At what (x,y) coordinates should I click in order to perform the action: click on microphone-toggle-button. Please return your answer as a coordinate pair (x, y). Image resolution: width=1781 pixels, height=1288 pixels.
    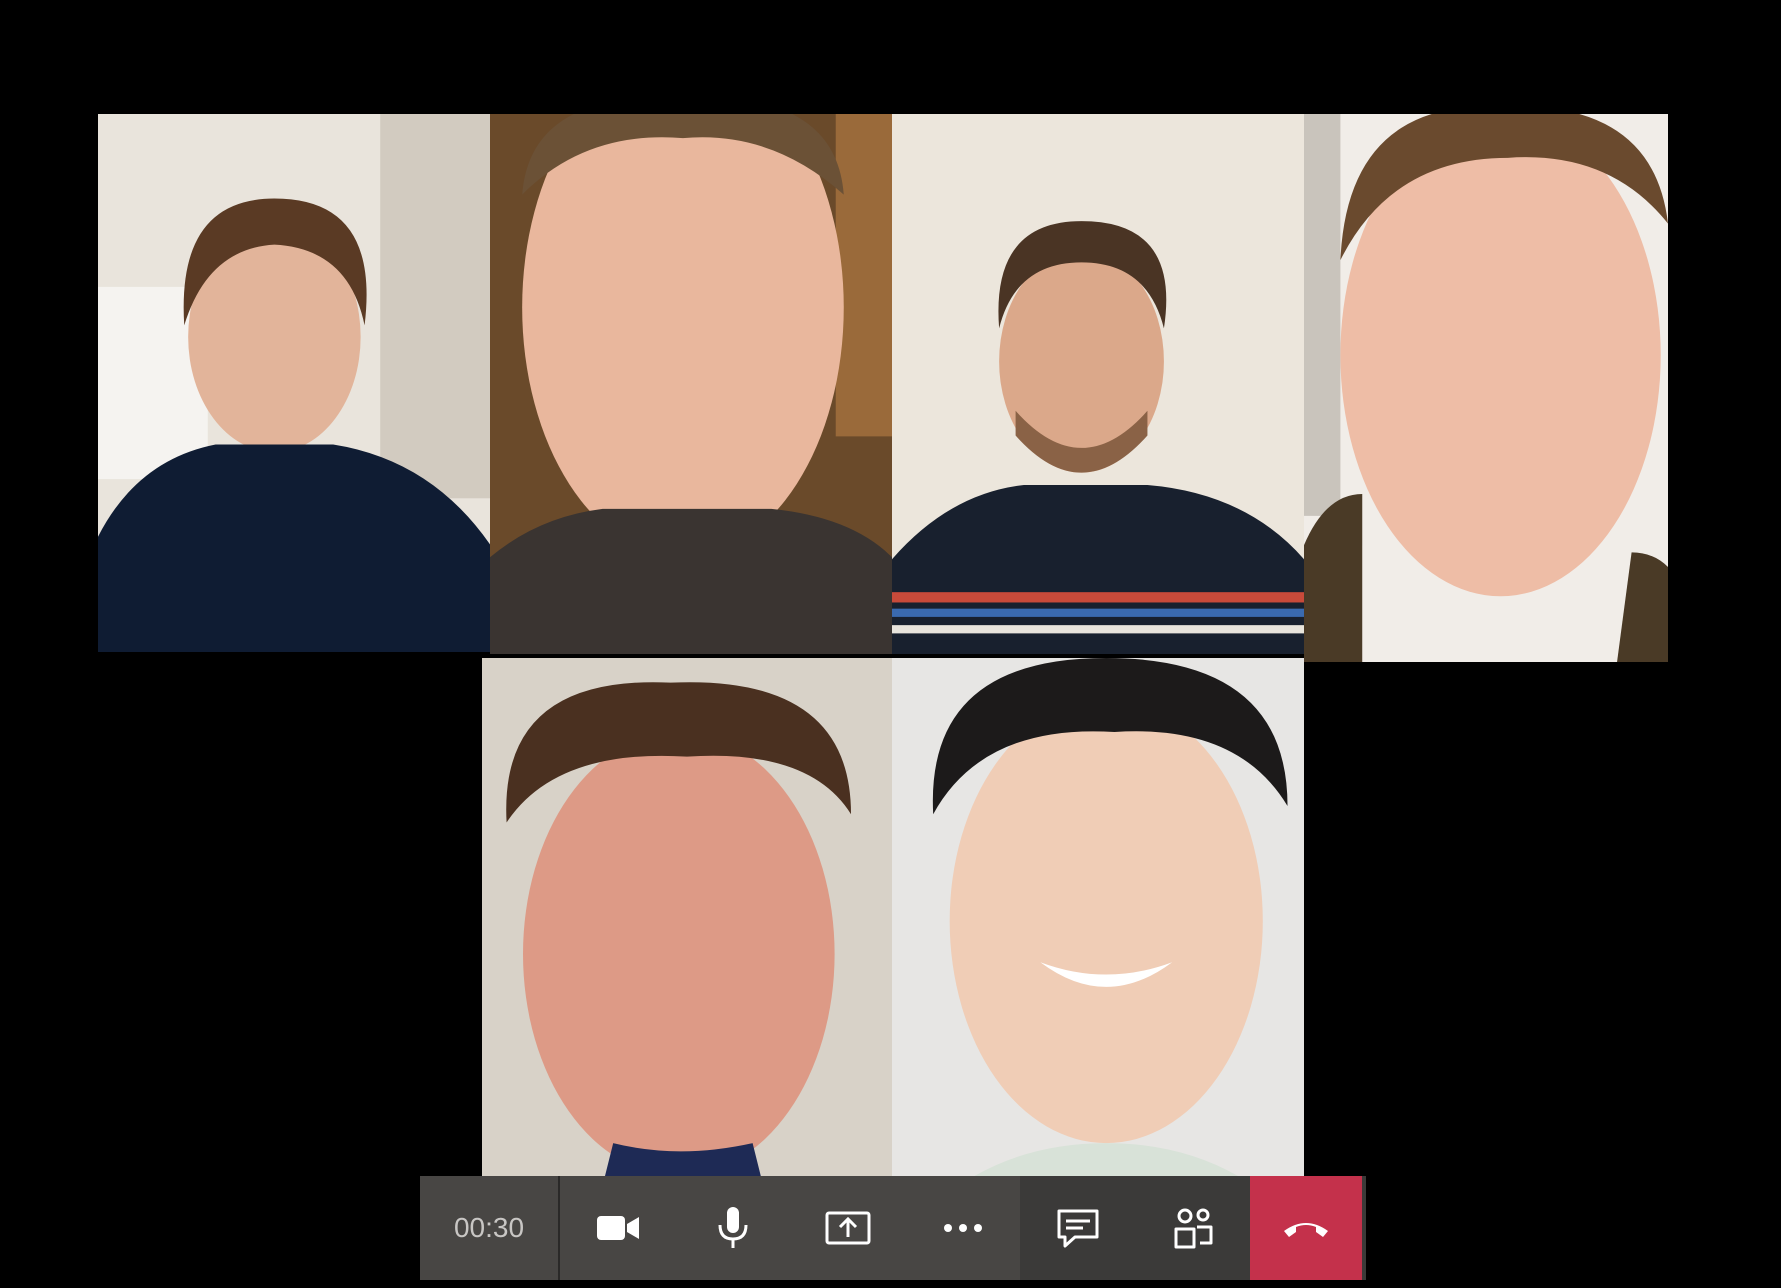
    Looking at the image, I should click on (732, 1228).